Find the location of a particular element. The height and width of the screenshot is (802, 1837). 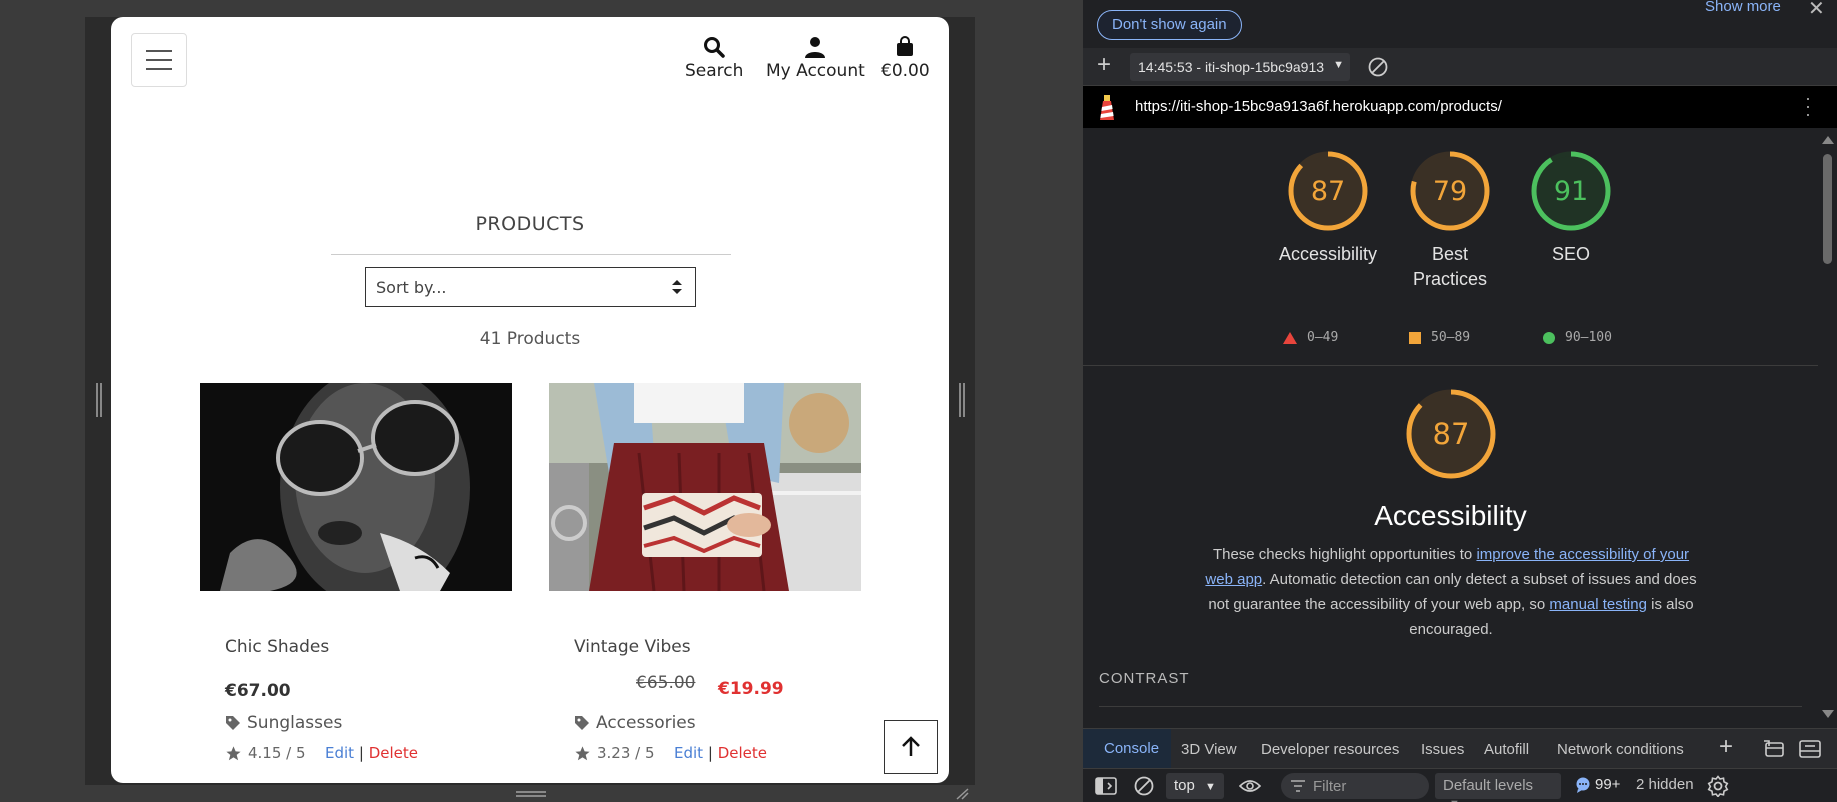

page-title: PRODUCTS is located at coordinates (530, 224).